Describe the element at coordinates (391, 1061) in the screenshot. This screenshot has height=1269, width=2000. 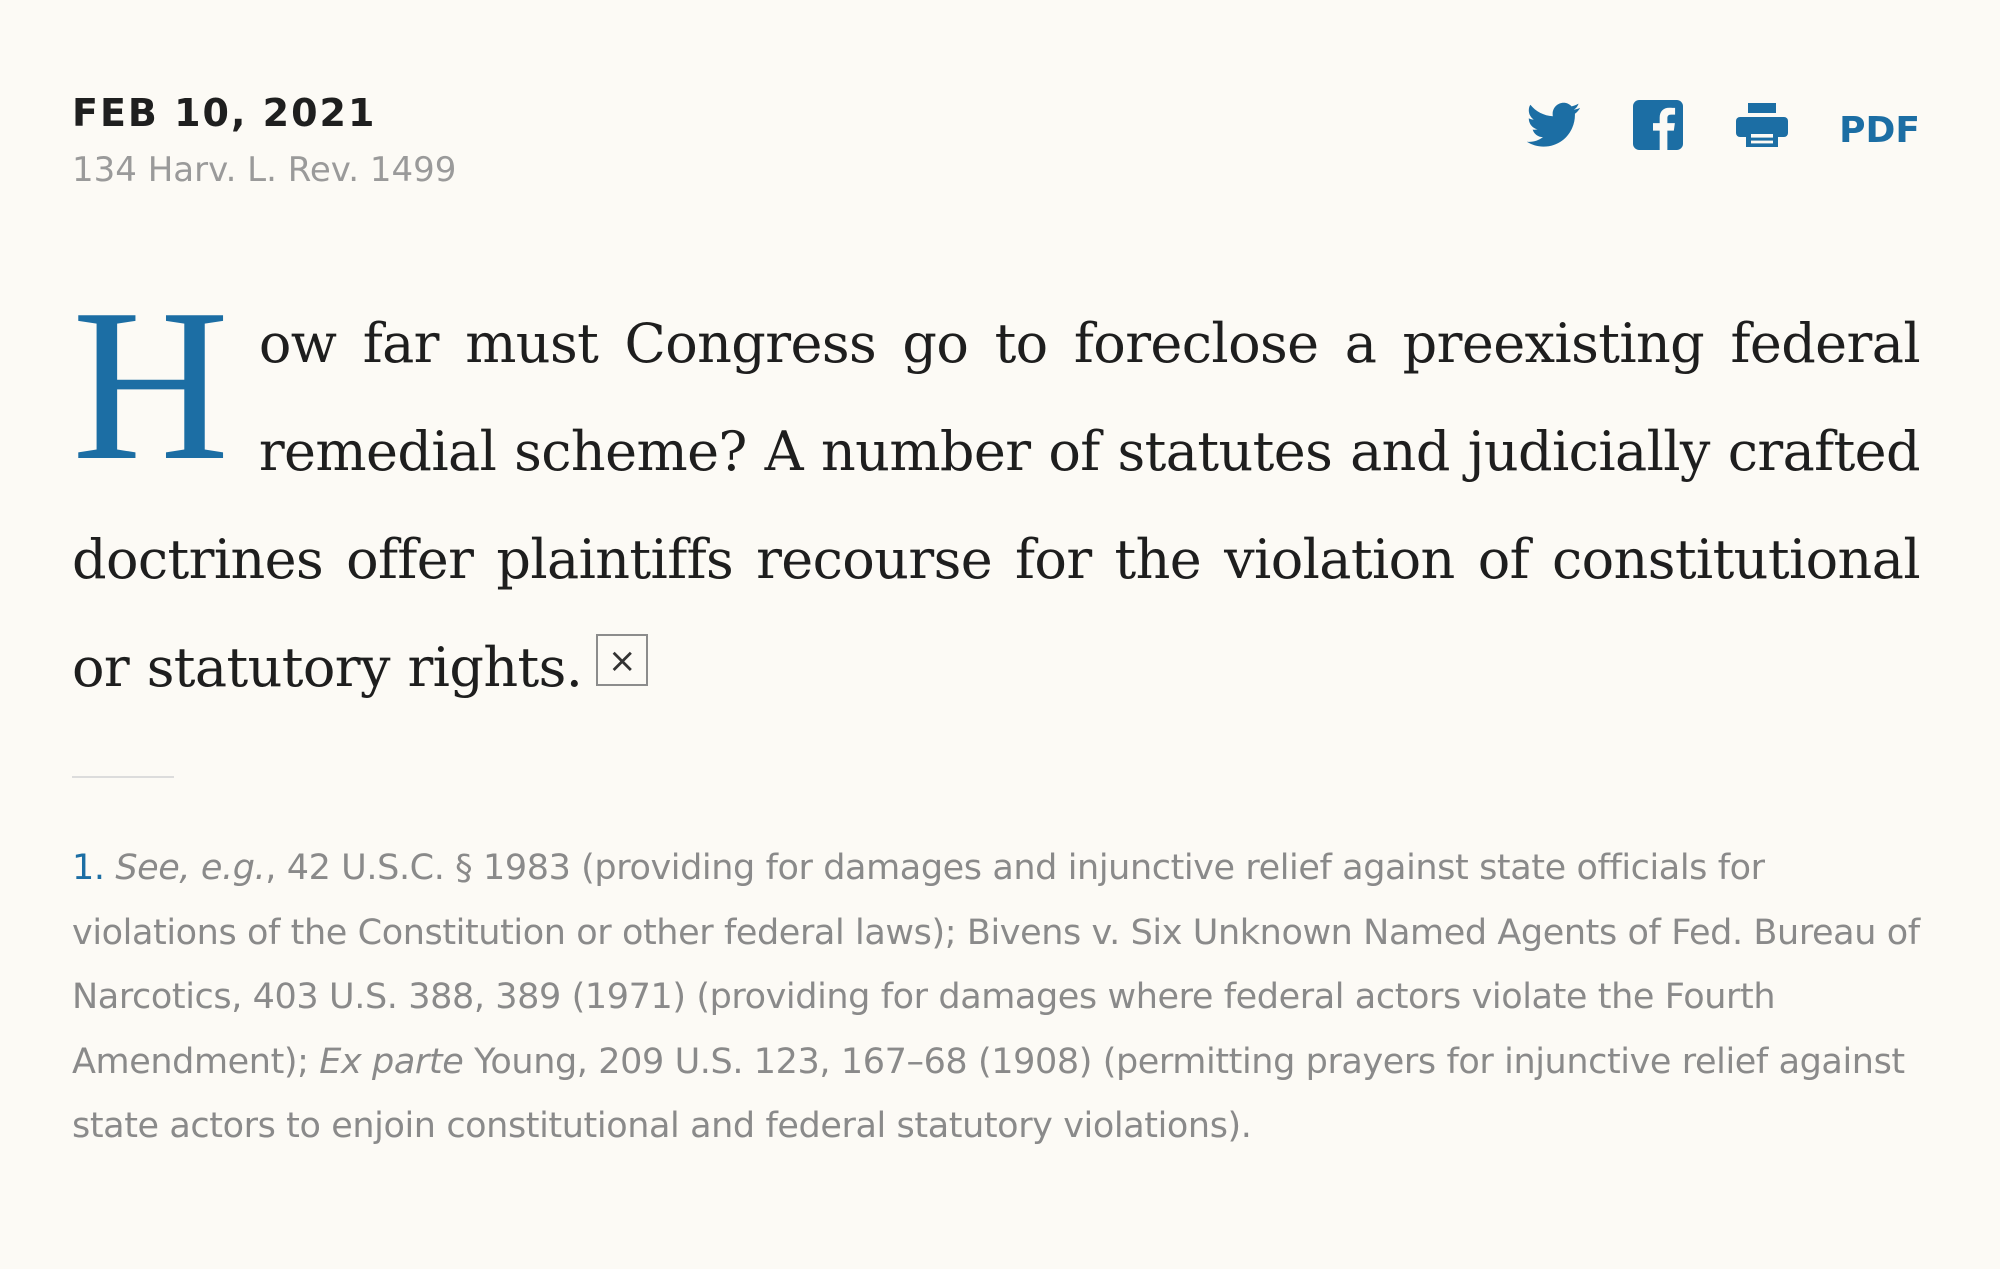
I see `footnote-case-italic: Ex parte` at that location.